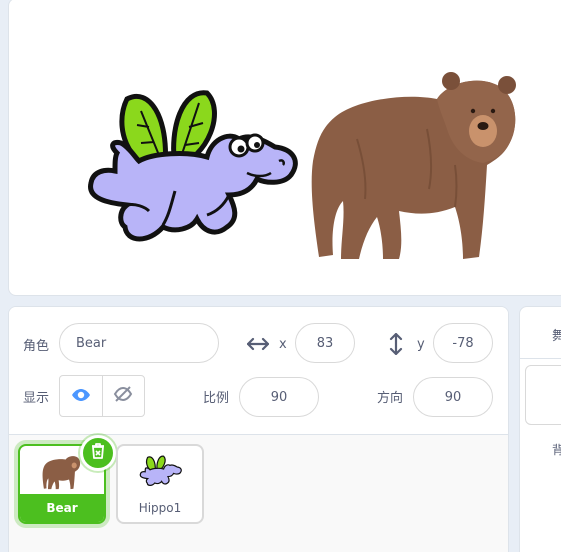  What do you see at coordinates (160, 472) in the screenshot?
I see `hippo-thumbnail` at bounding box center [160, 472].